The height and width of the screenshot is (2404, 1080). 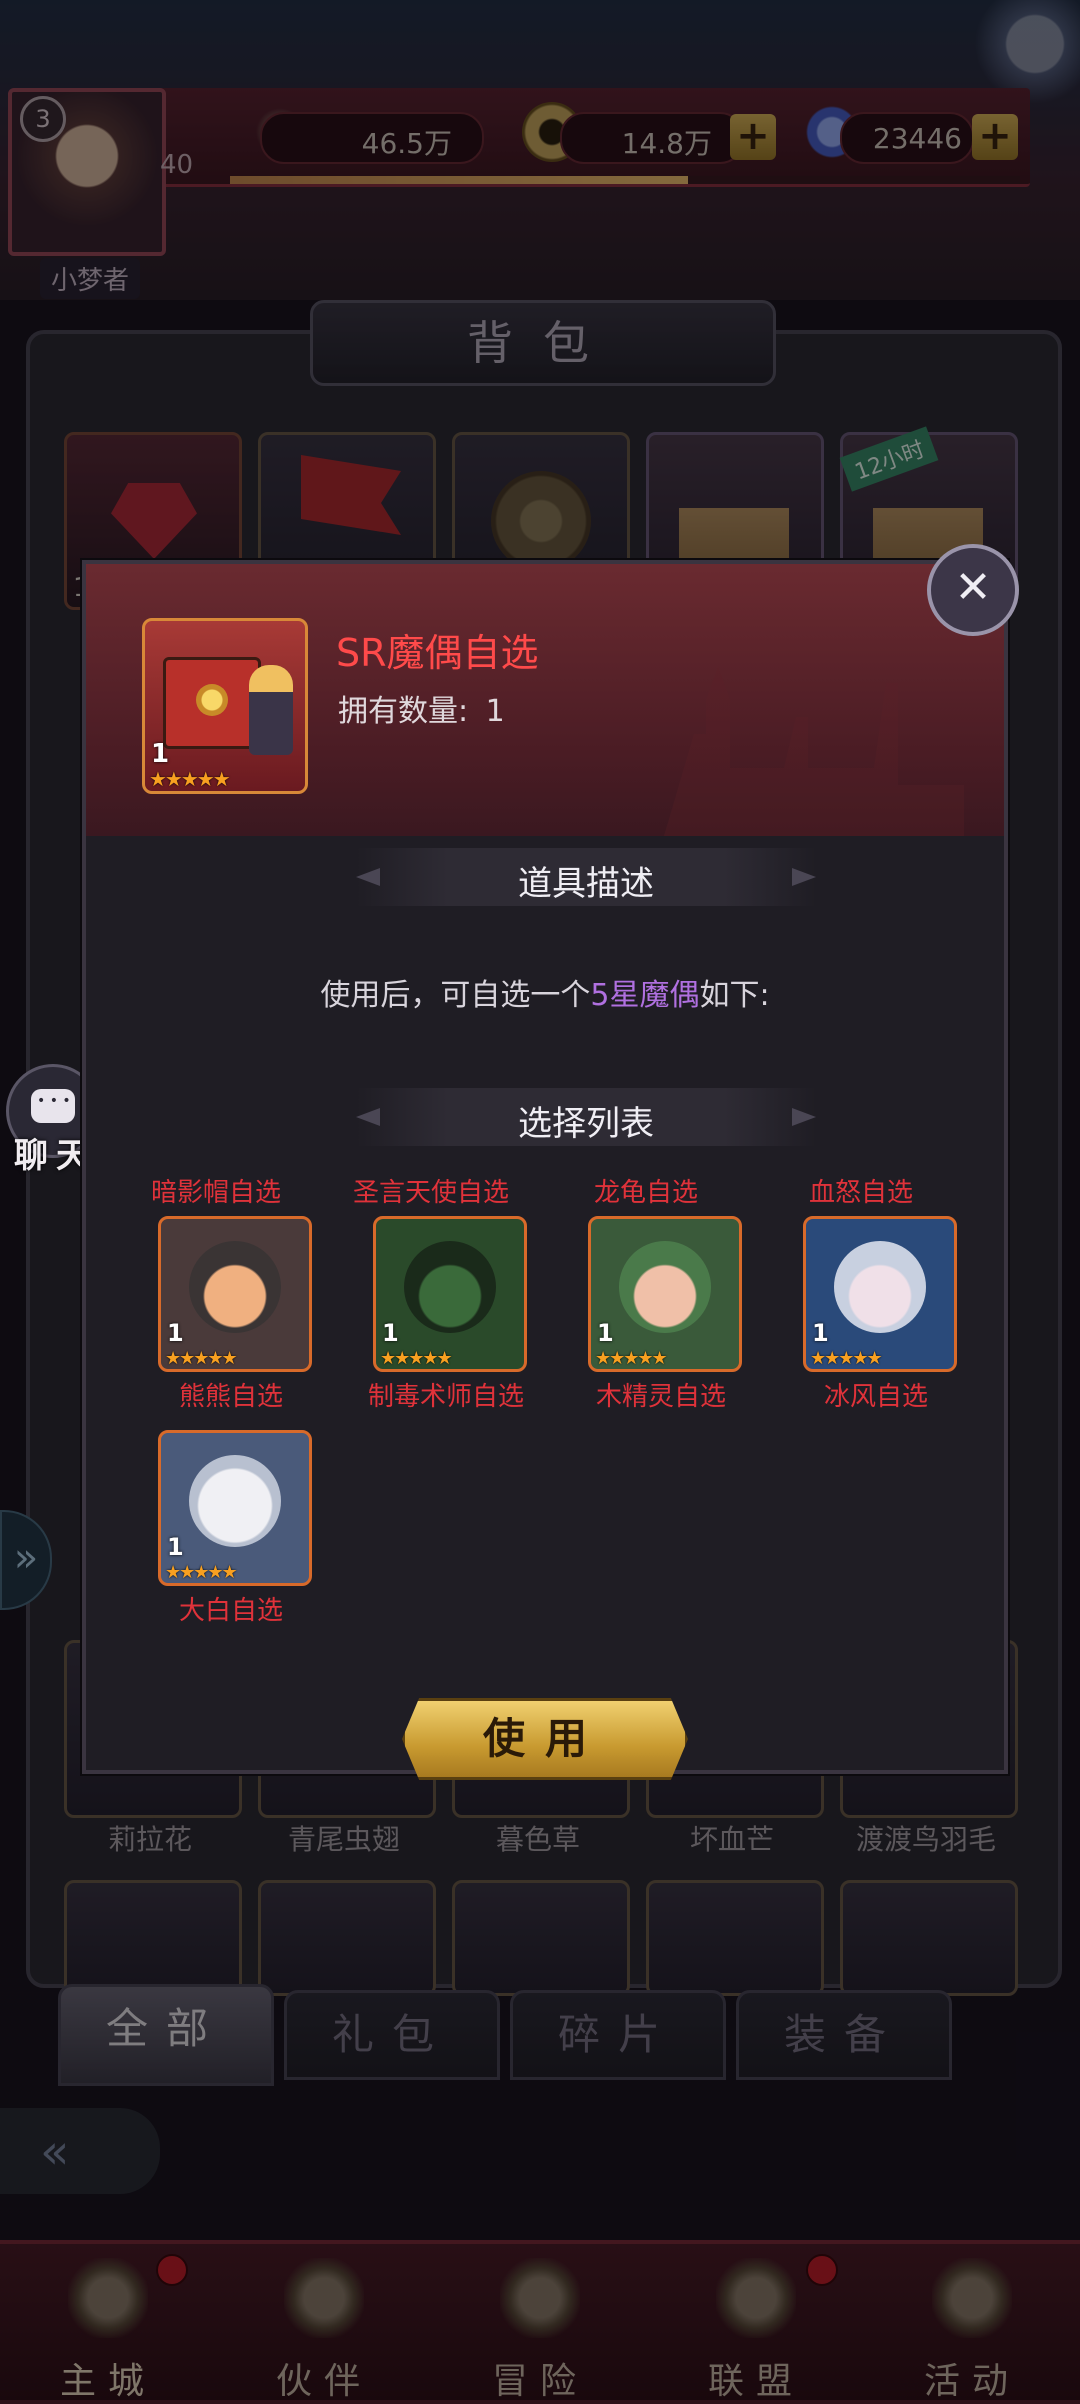 What do you see at coordinates (545, 1739) in the screenshot?
I see `use-button: 使用` at bounding box center [545, 1739].